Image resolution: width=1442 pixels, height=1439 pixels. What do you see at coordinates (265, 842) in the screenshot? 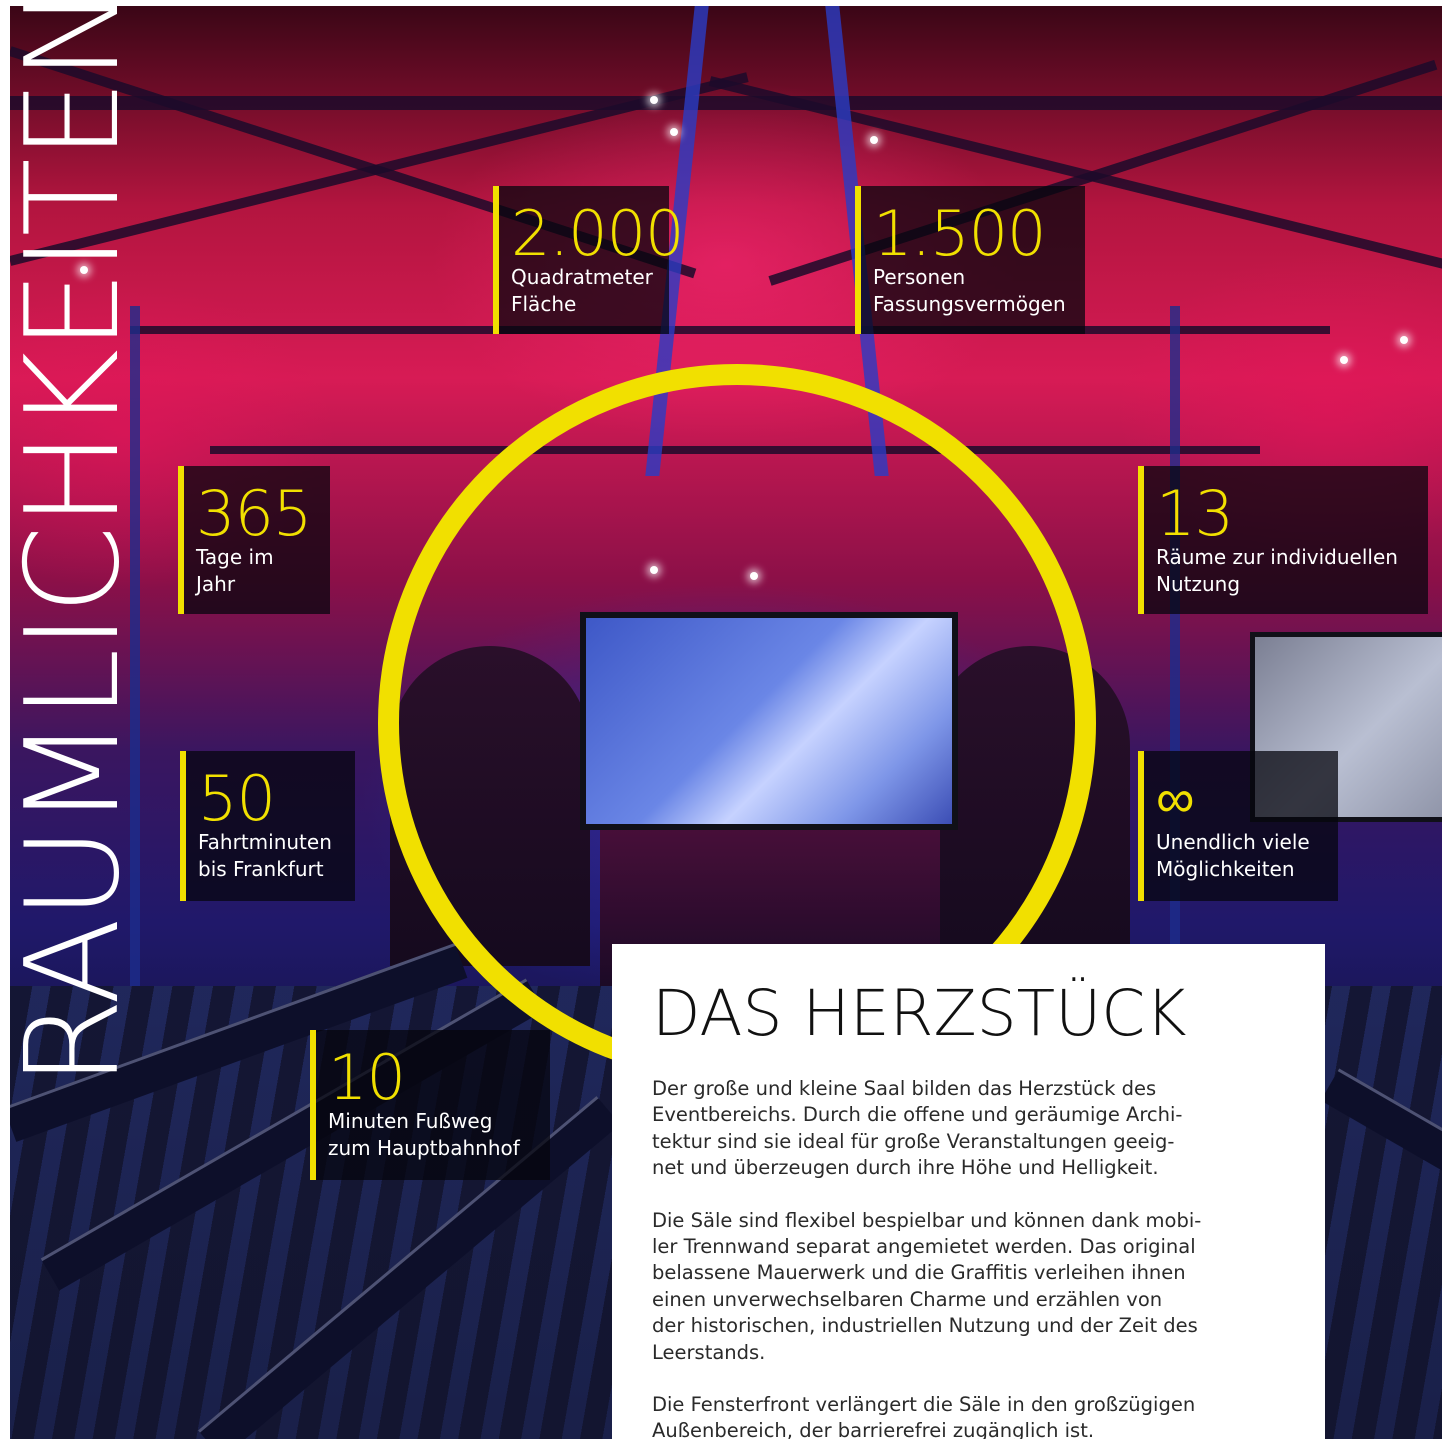
I see `stat-label-line: Fahrtminuten` at bounding box center [265, 842].